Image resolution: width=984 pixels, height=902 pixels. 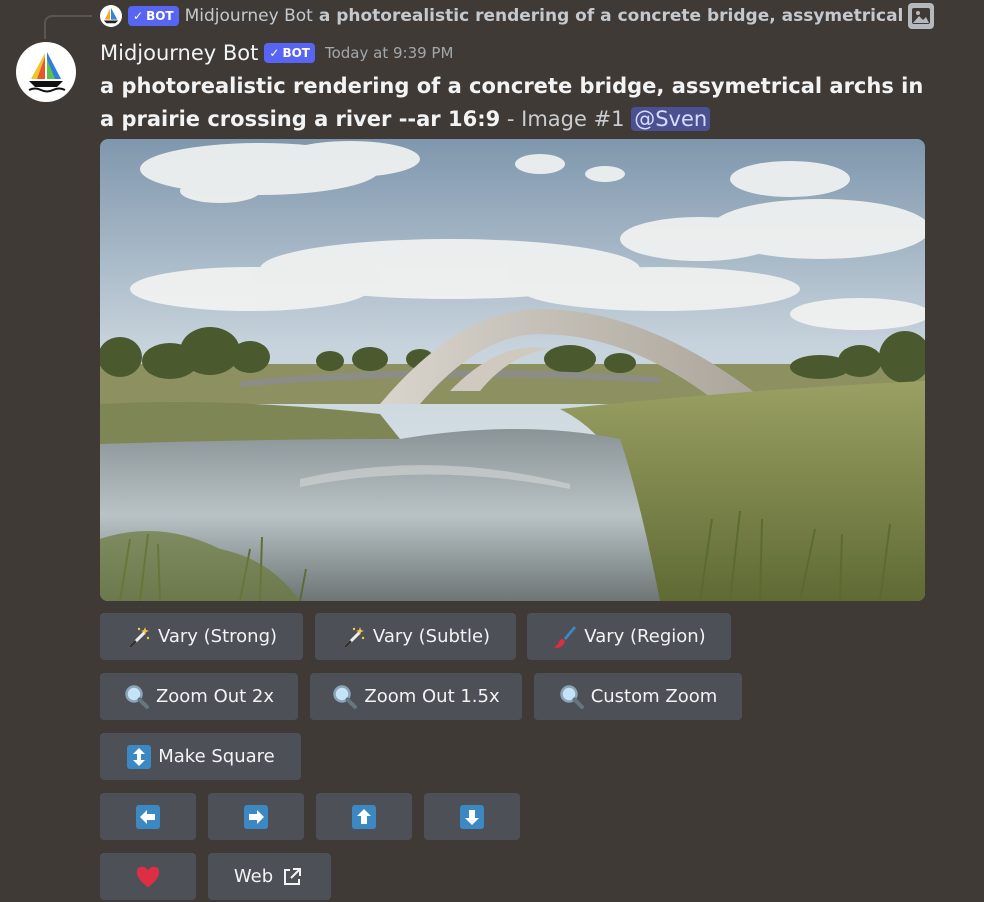 I want to click on arrow-left-icon, so click(x=148, y=817).